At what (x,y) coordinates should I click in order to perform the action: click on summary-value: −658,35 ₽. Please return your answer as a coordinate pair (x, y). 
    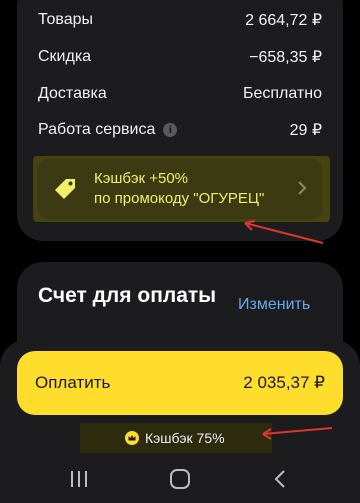
    Looking at the image, I should click on (285, 57).